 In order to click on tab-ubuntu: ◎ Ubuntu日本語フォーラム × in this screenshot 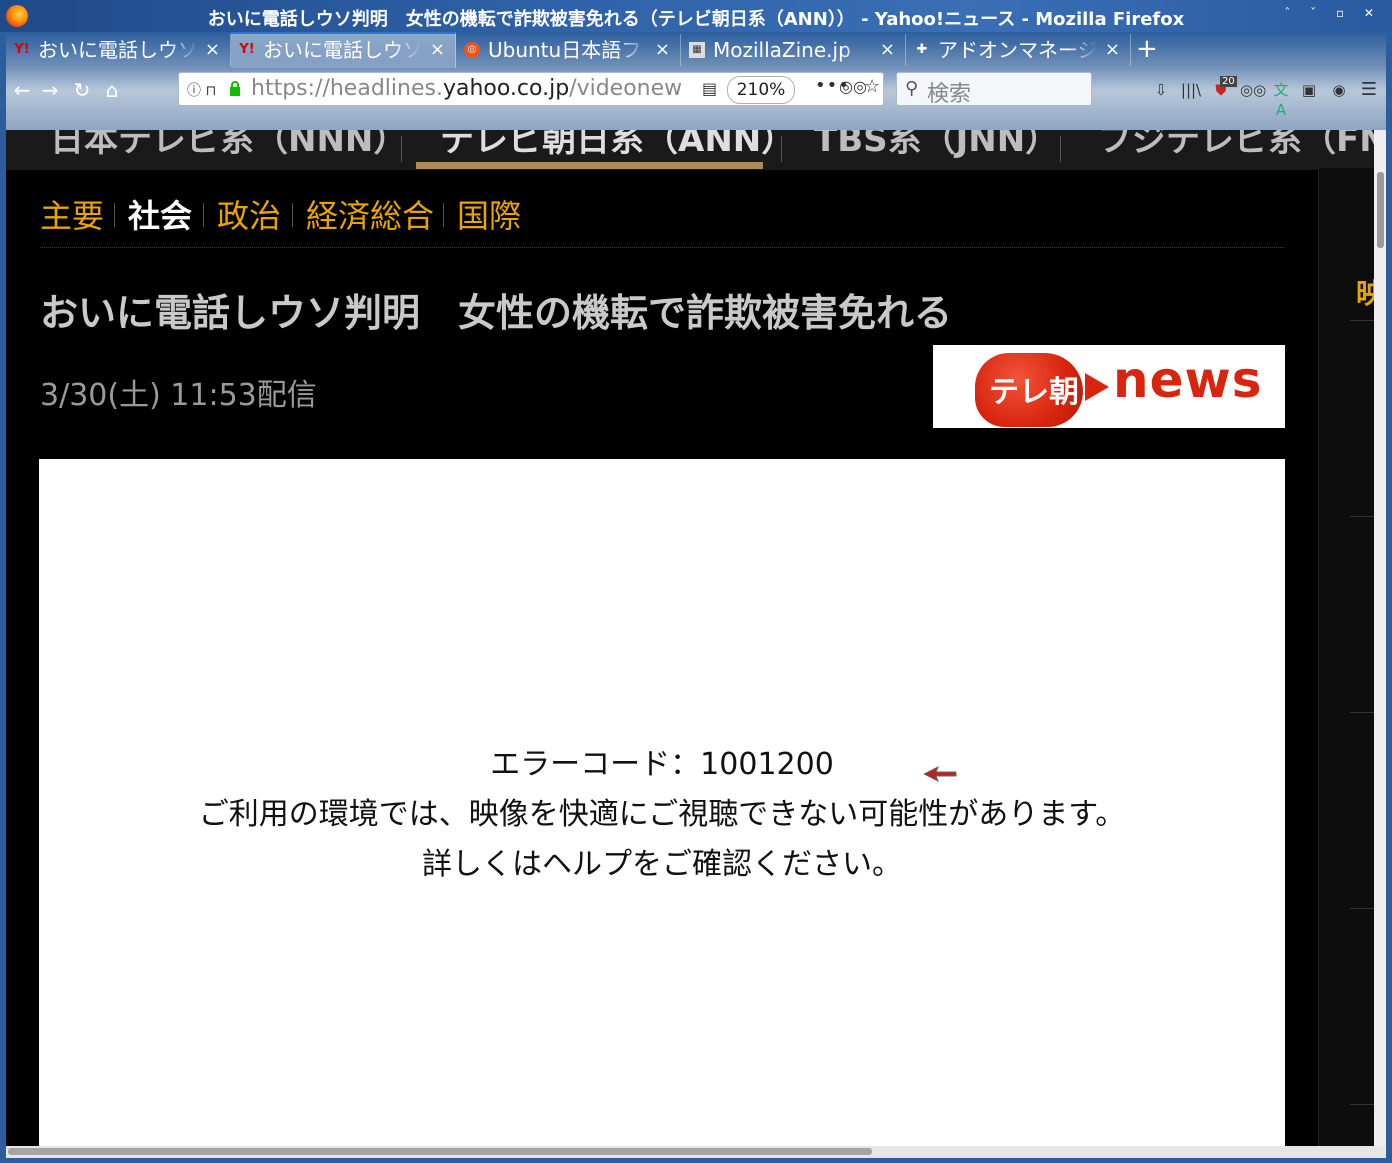, I will do `click(568, 50)`.